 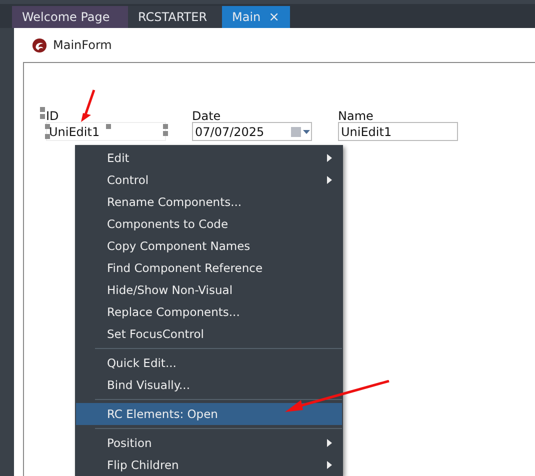 What do you see at coordinates (209, 290) in the screenshot?
I see `menu-item: Hide/Show Non-Visual` at bounding box center [209, 290].